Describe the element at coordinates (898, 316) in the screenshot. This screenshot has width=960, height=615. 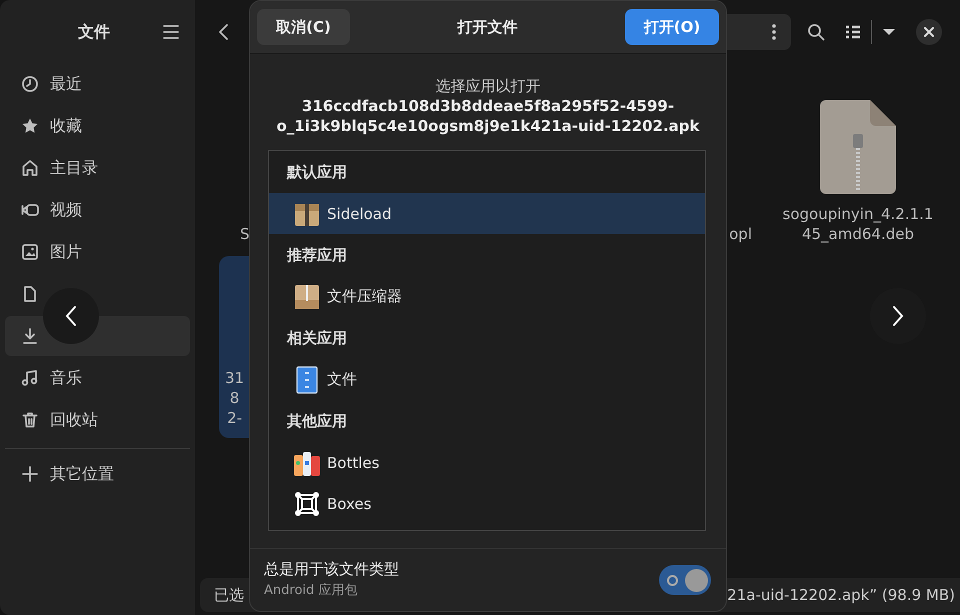
I see `chevron-right-icon` at that location.